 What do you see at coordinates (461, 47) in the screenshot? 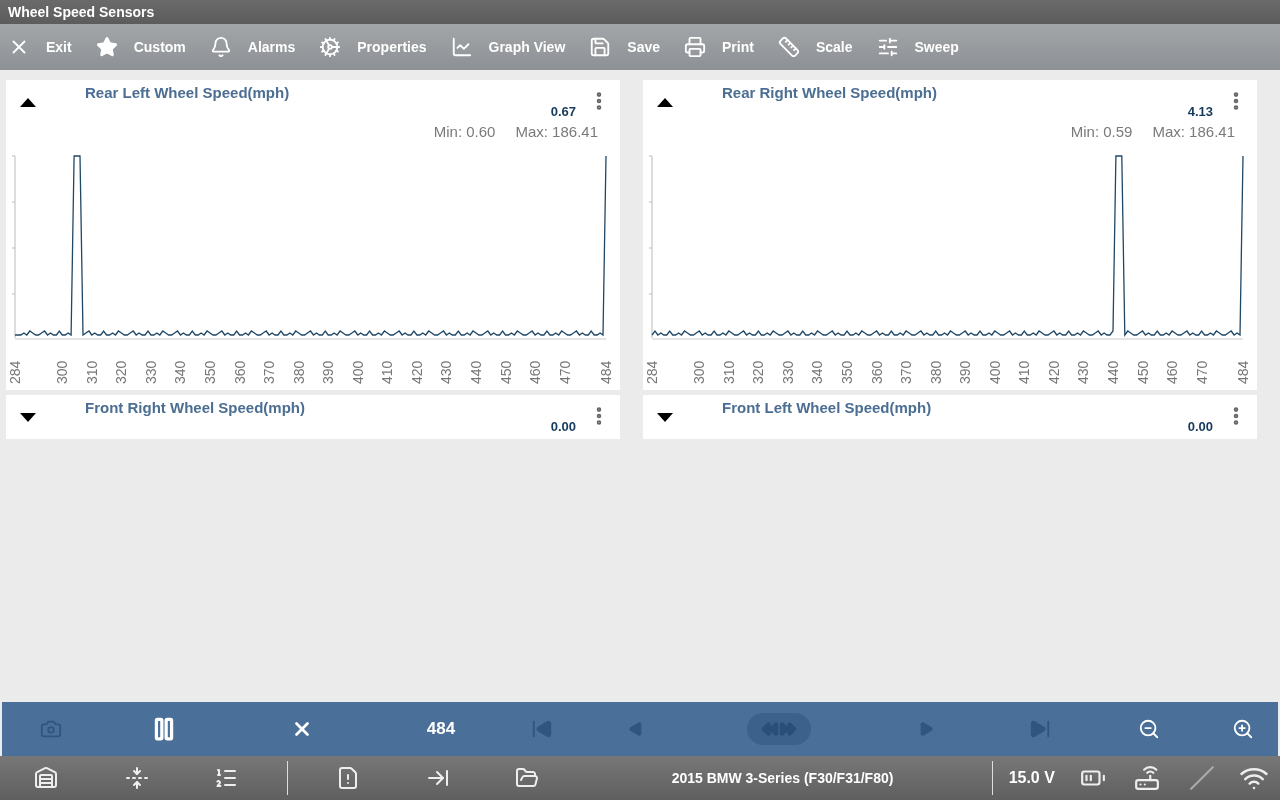
I see `line-chart-icon` at bounding box center [461, 47].